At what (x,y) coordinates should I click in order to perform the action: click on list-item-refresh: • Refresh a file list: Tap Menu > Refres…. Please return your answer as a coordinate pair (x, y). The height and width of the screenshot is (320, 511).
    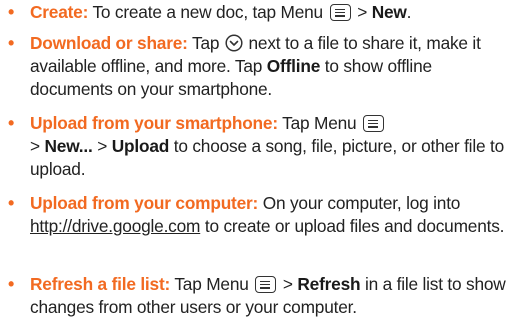
    Looking at the image, I should click on (253, 296).